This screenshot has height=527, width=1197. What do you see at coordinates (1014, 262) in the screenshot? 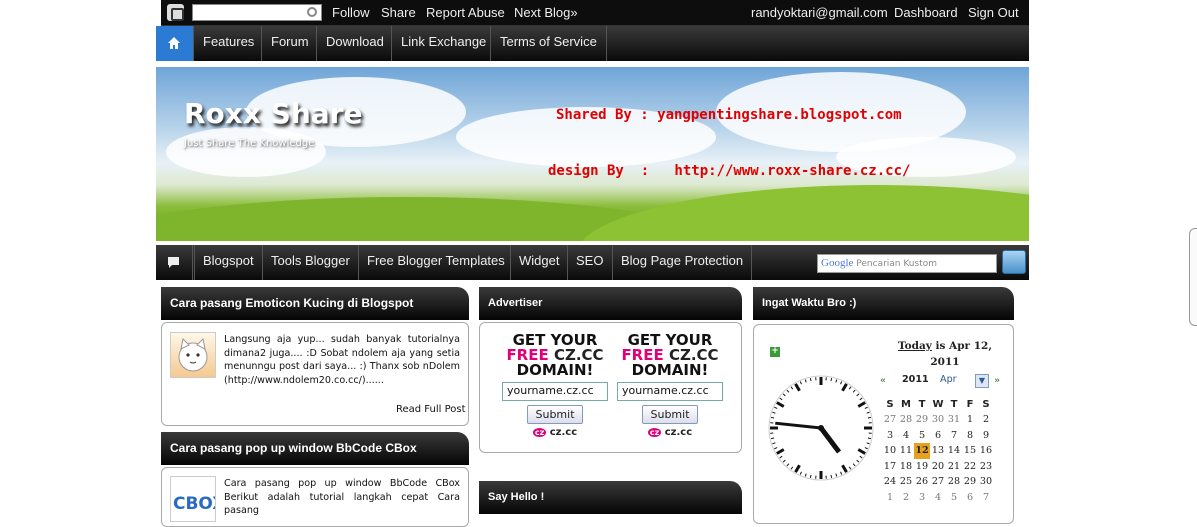
I see `search-button` at bounding box center [1014, 262].